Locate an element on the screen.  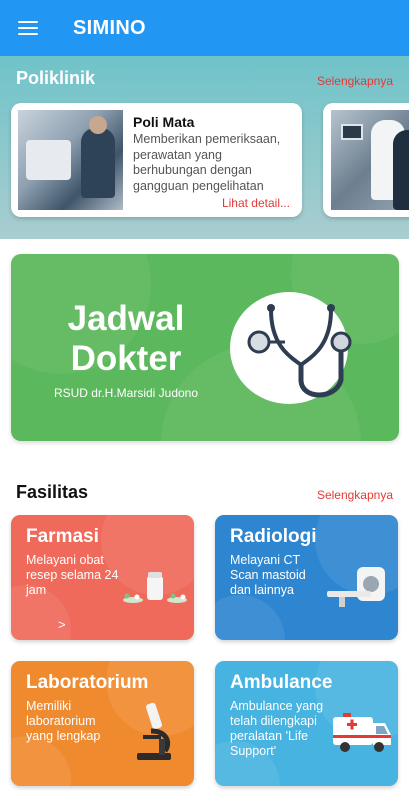
laboratorium-title: Laboratorium is located at coordinates (87, 682).